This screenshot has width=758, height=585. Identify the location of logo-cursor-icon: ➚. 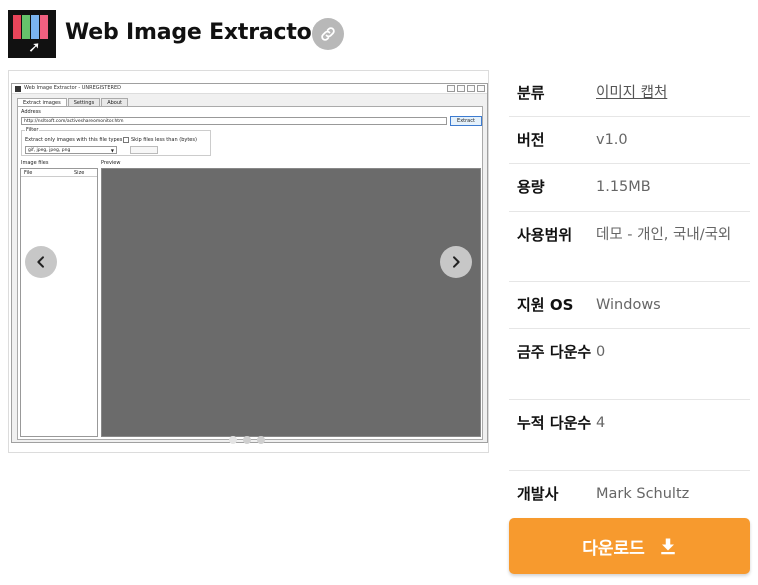
(34, 47).